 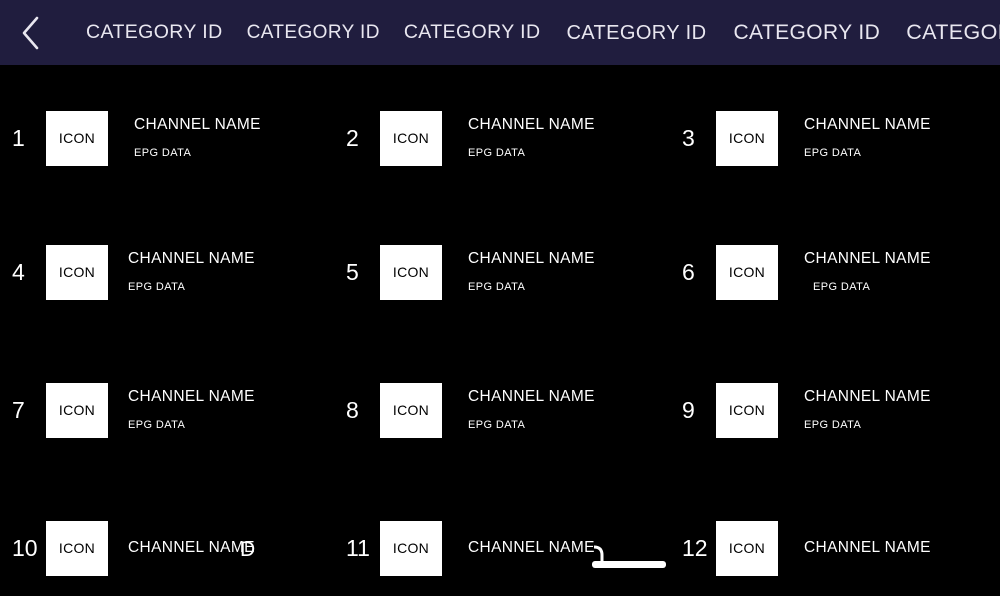 I want to click on channel-list-item: 9 ICON CHANNEL NAME EPG DATA, so click(x=806, y=410).